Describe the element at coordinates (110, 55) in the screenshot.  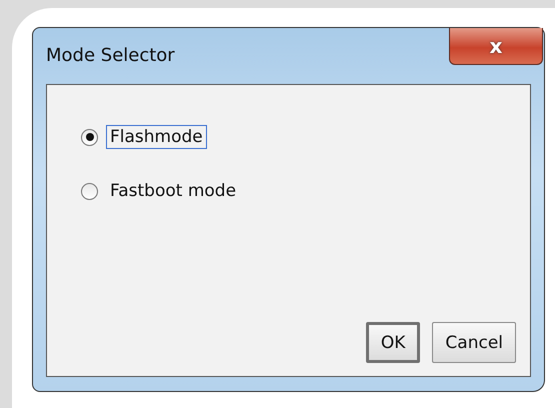
I see `window-title: Mode Selector` at that location.